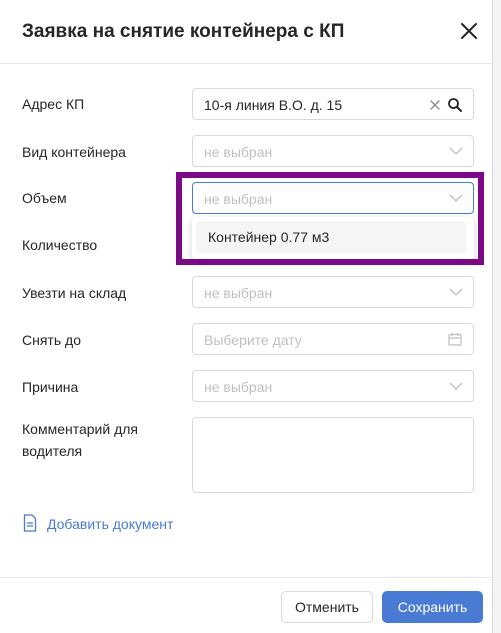 The image size is (501, 633). What do you see at coordinates (333, 198) in the screenshot?
I see `volume-select: не выбран` at bounding box center [333, 198].